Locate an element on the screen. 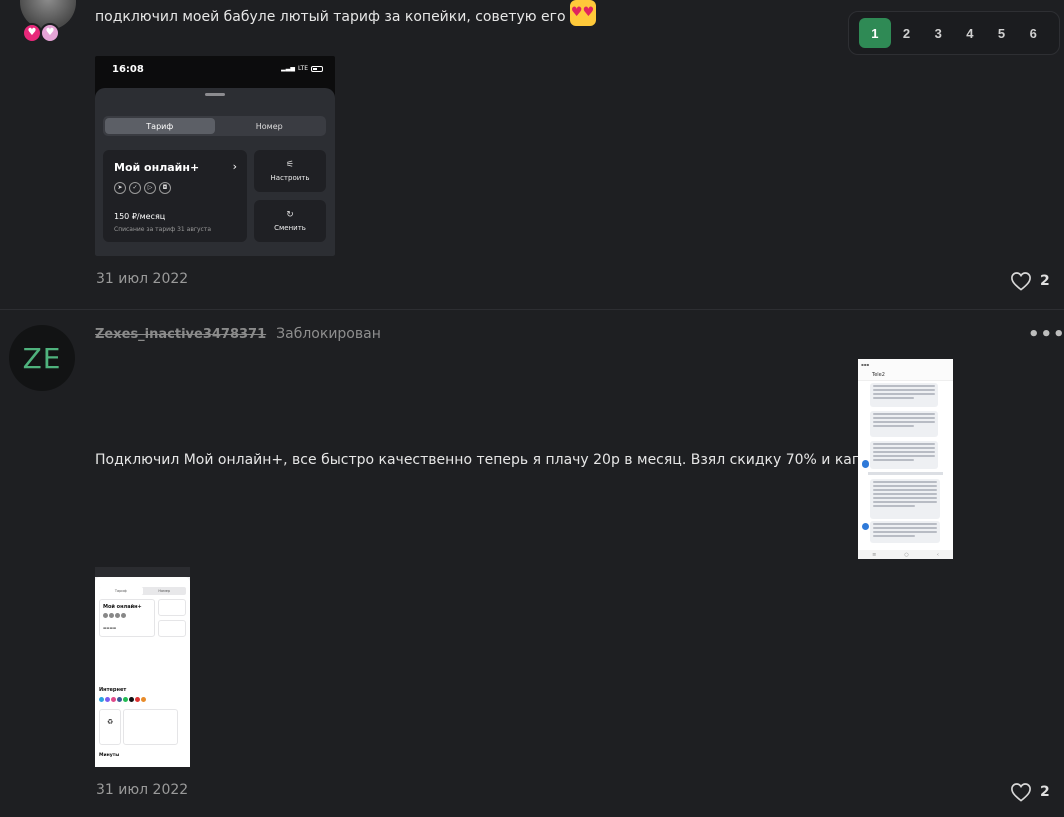 This screenshot has width=1064, height=817. menu-nav-icon: ≡ is located at coordinates (874, 554).